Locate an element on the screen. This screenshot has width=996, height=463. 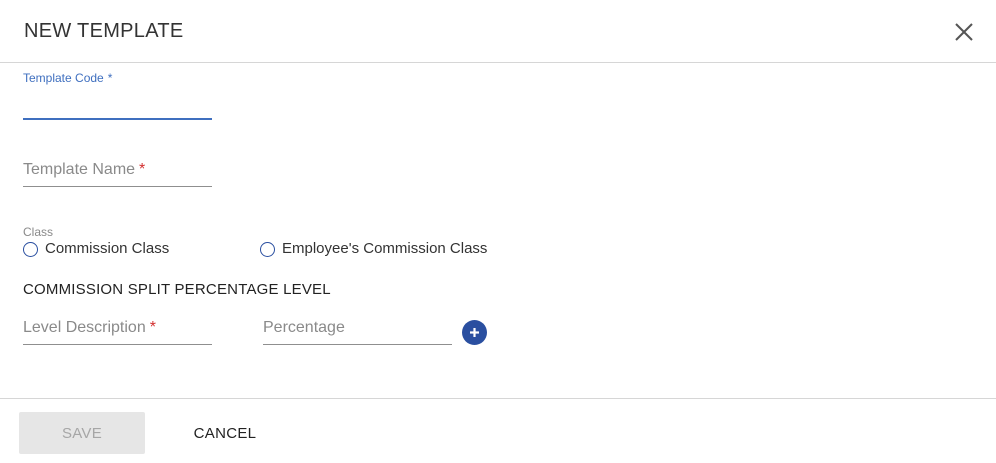
radio-commission-class: Commission Class is located at coordinates (96, 248).